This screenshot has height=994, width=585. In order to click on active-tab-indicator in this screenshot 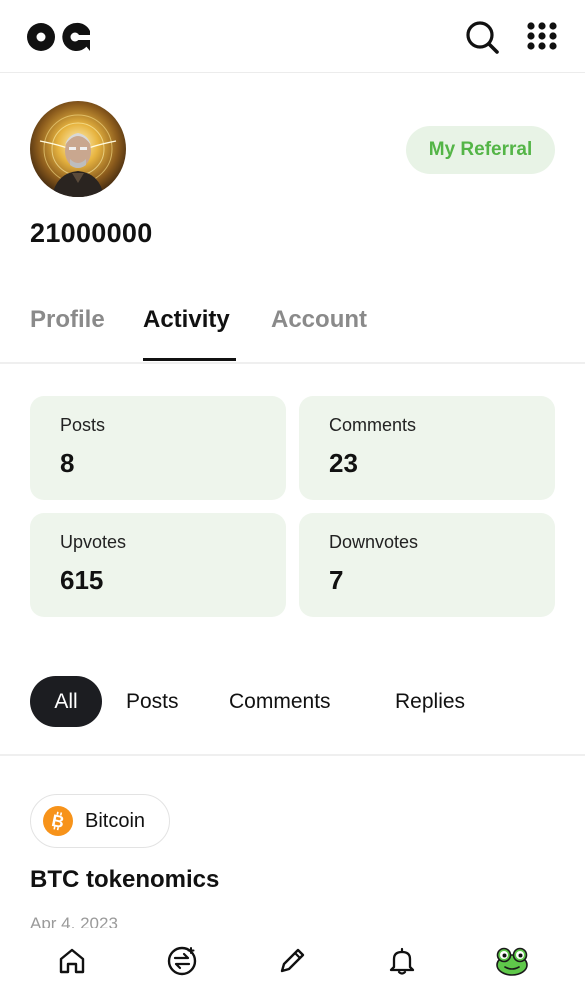, I will do `click(189, 359)`.